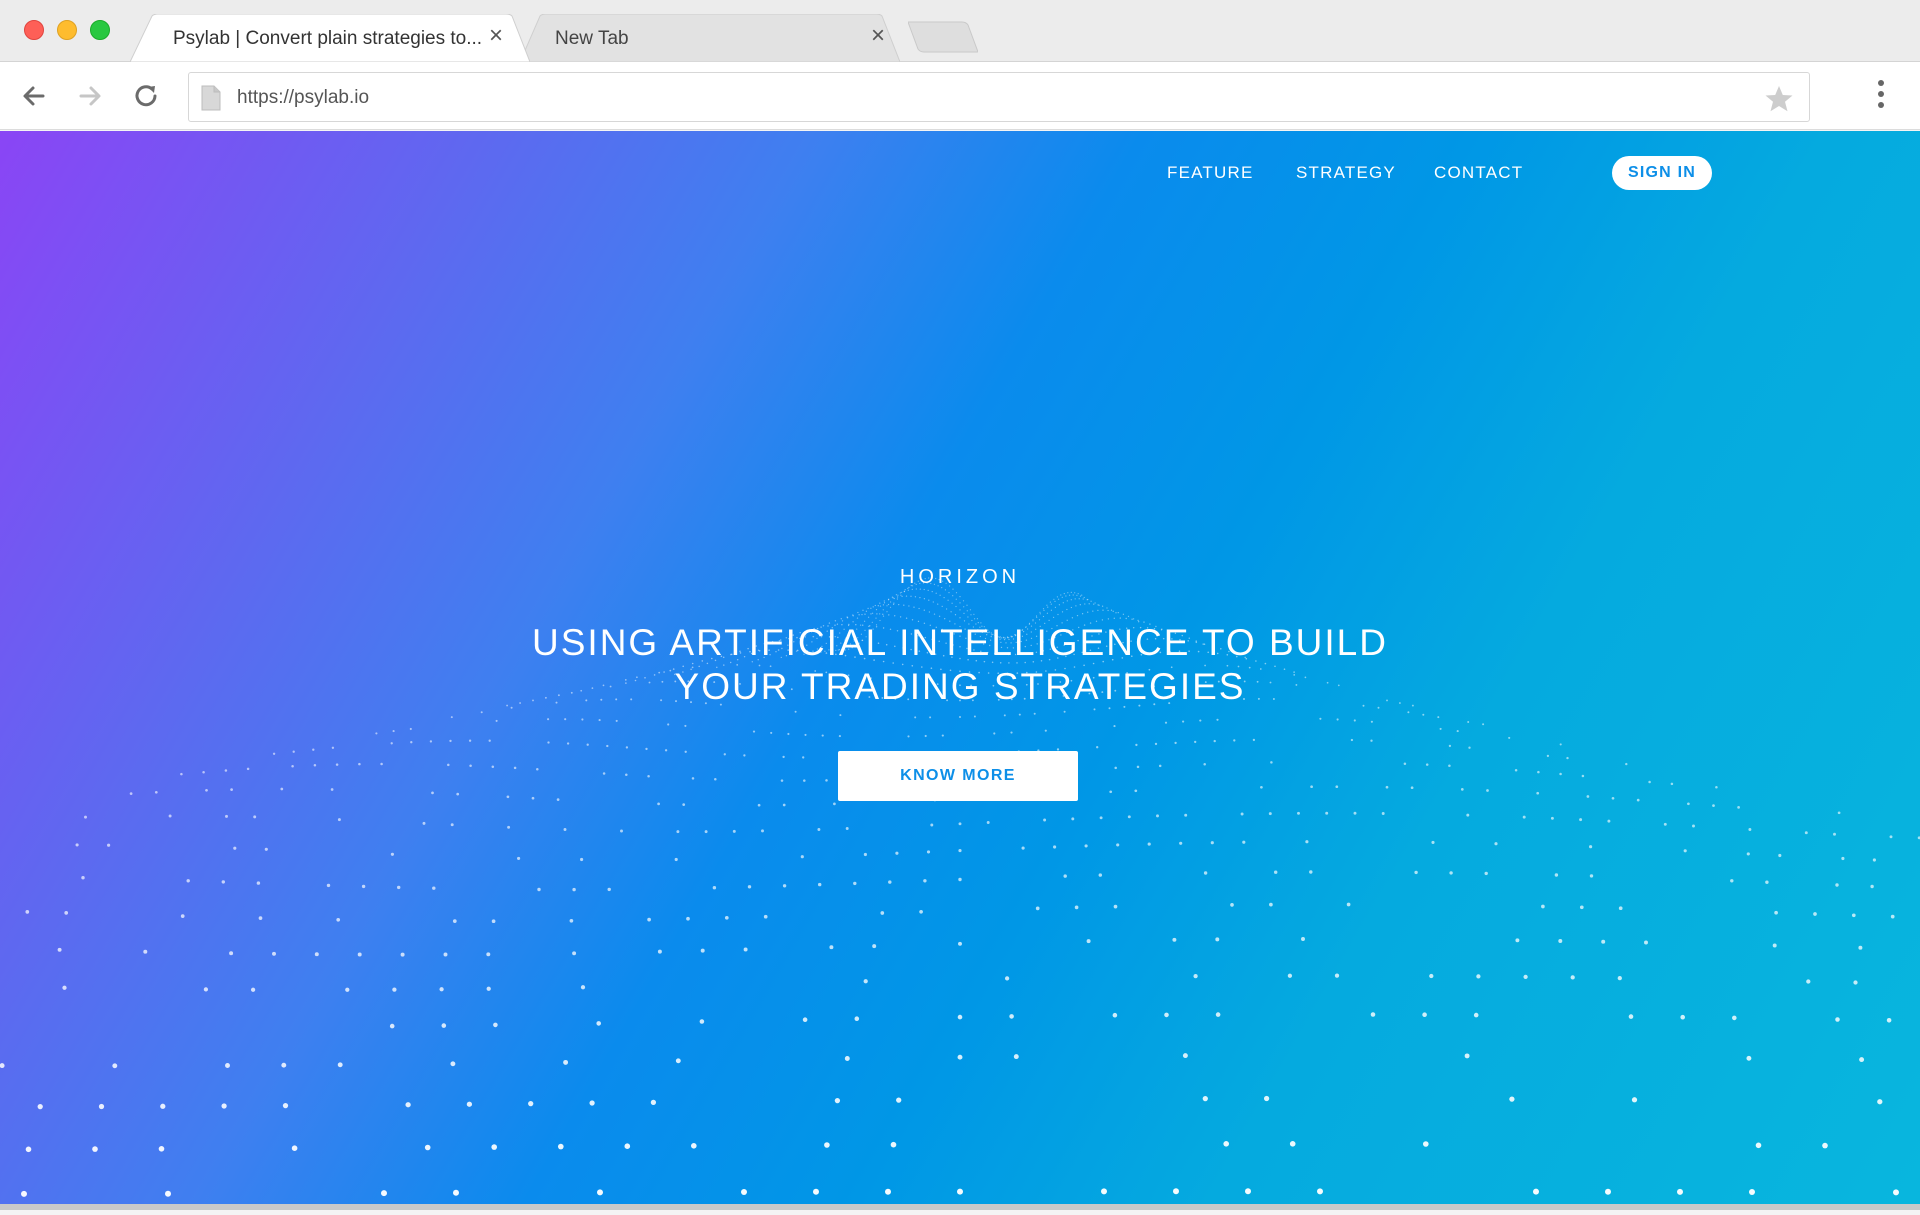 The height and width of the screenshot is (1215, 1920). I want to click on back-button, so click(34, 96).